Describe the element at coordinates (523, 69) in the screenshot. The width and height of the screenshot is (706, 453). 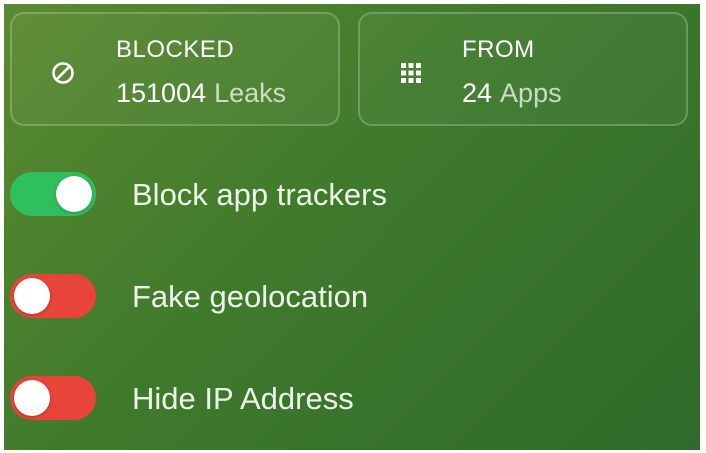
I see `from-apps-card: FROM 24 Apps` at that location.